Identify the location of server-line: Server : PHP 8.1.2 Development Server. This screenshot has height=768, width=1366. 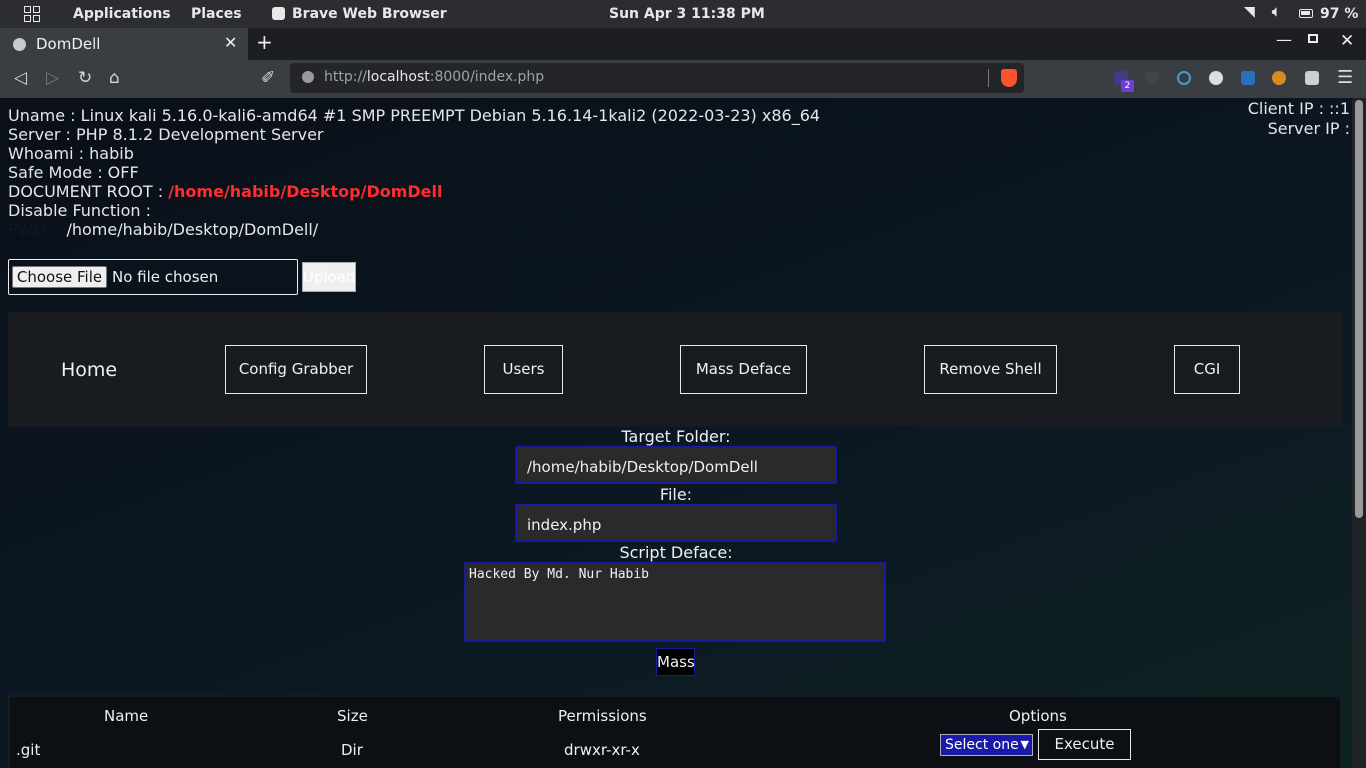
(166, 134).